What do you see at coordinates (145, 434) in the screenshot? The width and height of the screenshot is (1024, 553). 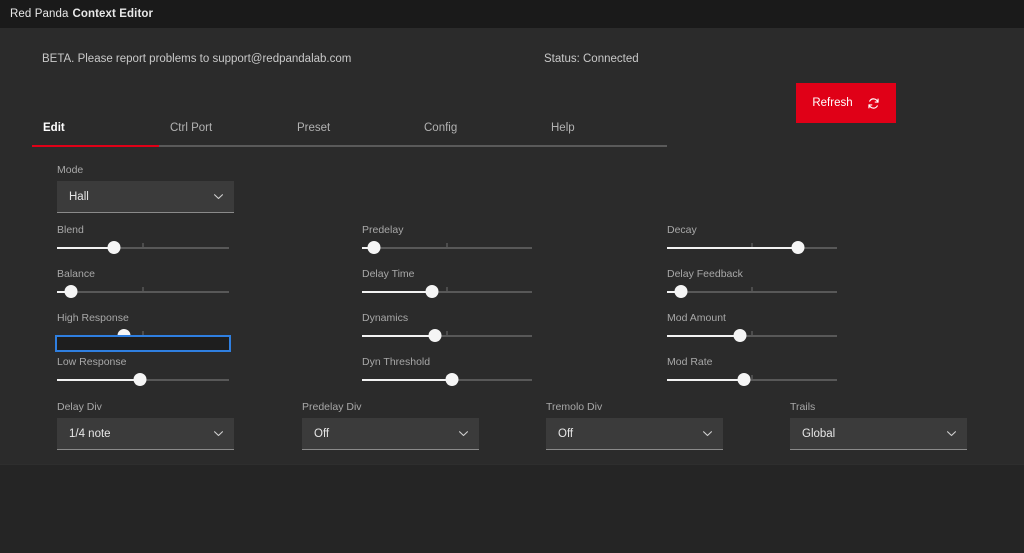 I see `delay-div-select: 1/4 note` at bounding box center [145, 434].